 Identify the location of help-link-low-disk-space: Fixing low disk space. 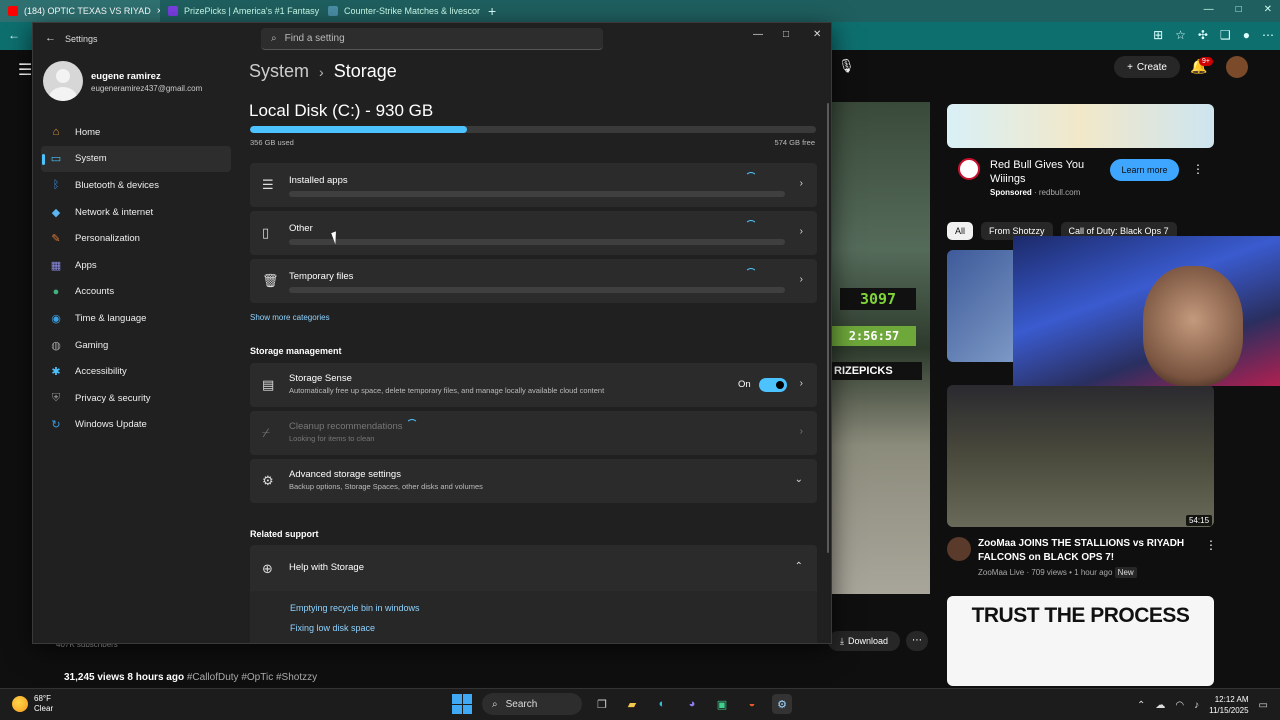
(332, 628).